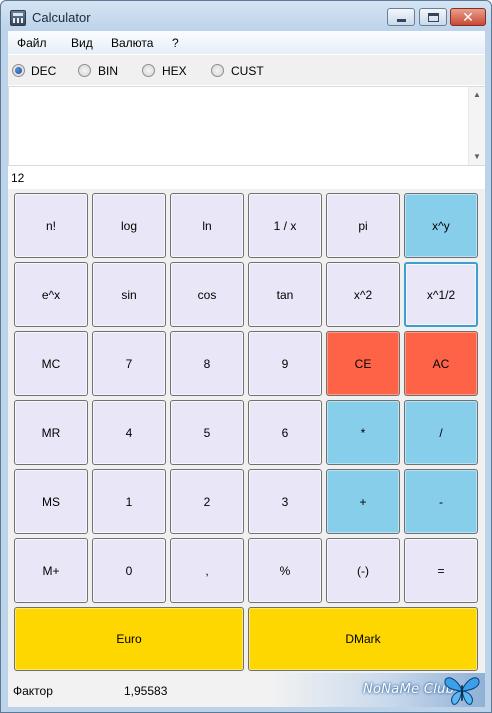 The height and width of the screenshot is (713, 492). What do you see at coordinates (129, 225) in the screenshot?
I see `log-button: log` at bounding box center [129, 225].